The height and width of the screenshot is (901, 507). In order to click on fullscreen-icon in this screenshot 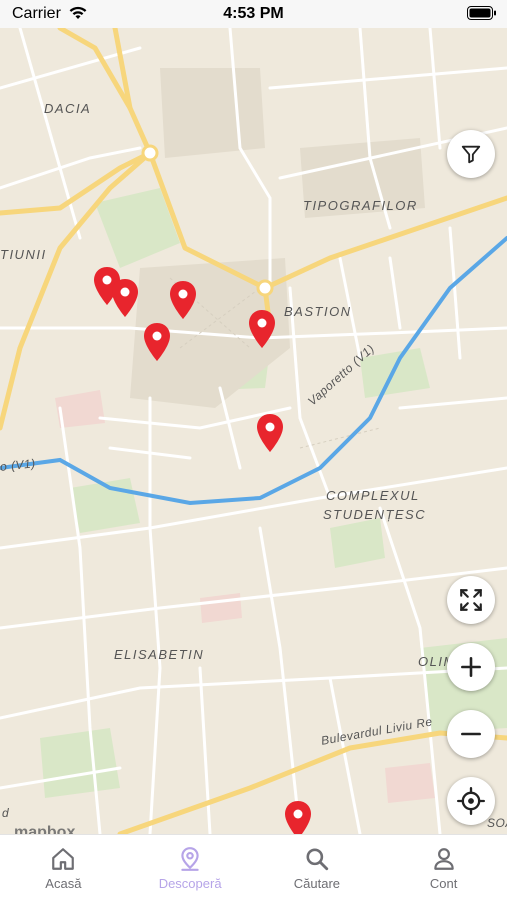, I will do `click(471, 600)`.